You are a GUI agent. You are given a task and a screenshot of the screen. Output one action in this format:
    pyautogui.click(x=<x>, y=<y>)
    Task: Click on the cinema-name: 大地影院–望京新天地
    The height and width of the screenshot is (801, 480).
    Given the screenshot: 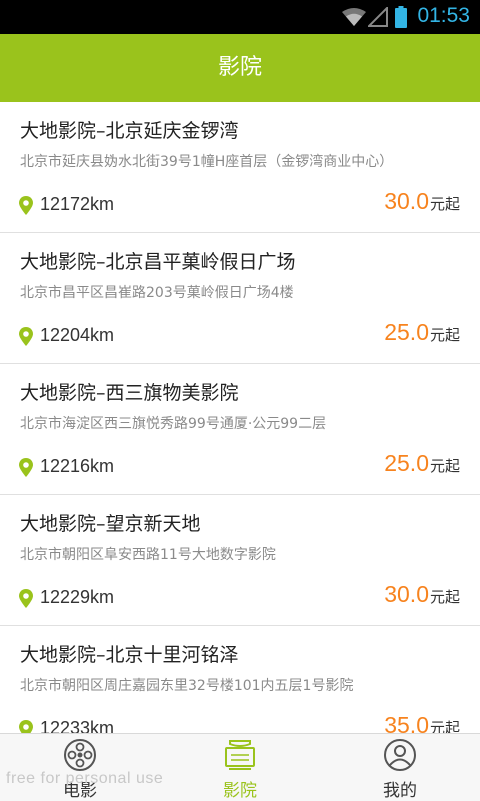 What is the action you would take?
    pyautogui.click(x=110, y=524)
    